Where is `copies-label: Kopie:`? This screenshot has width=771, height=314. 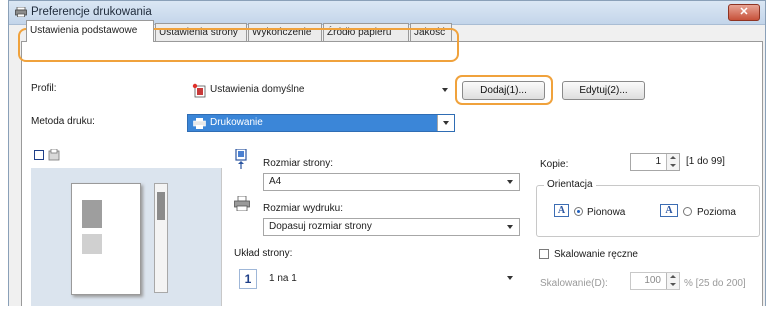
copies-label: Kopie: is located at coordinates (554, 164).